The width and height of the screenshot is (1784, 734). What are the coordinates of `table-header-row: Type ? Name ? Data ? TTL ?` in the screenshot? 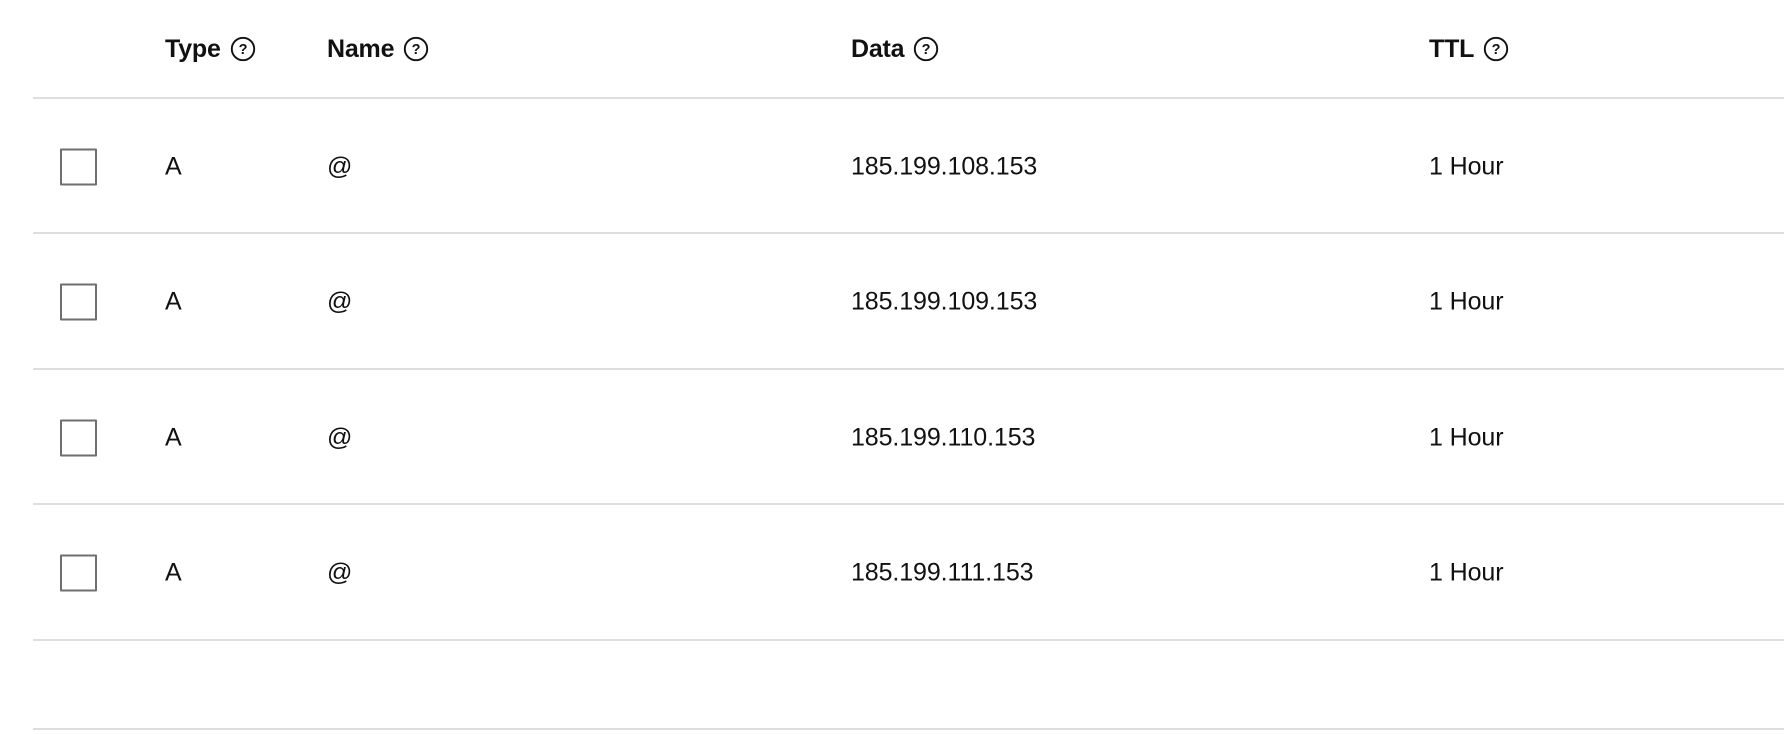 It's located at (892, 49).